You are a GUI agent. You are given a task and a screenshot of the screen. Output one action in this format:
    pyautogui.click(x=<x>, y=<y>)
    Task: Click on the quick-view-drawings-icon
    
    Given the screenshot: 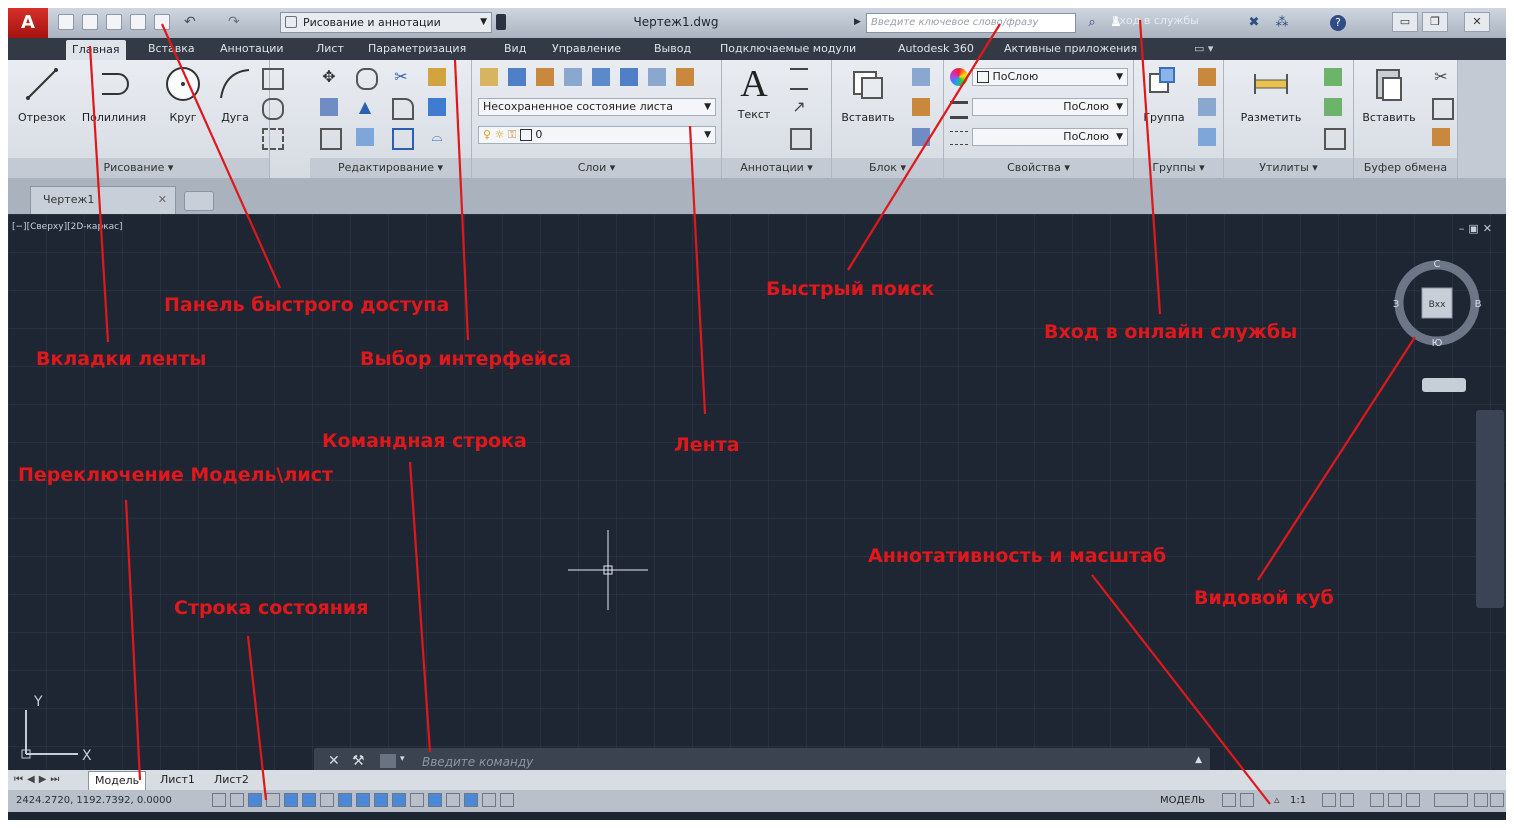 What is the action you would take?
    pyautogui.click(x=1247, y=800)
    